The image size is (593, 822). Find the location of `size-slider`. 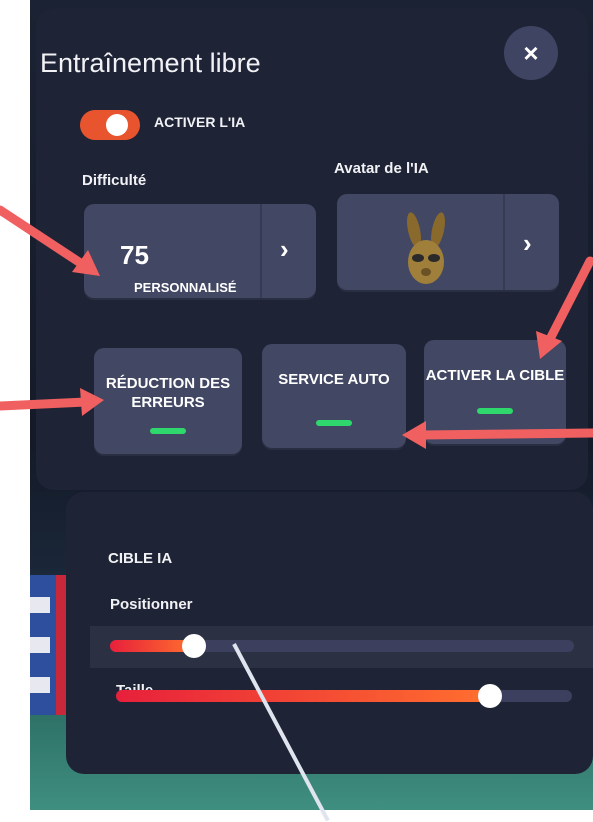

size-slider is located at coordinates (344, 696).